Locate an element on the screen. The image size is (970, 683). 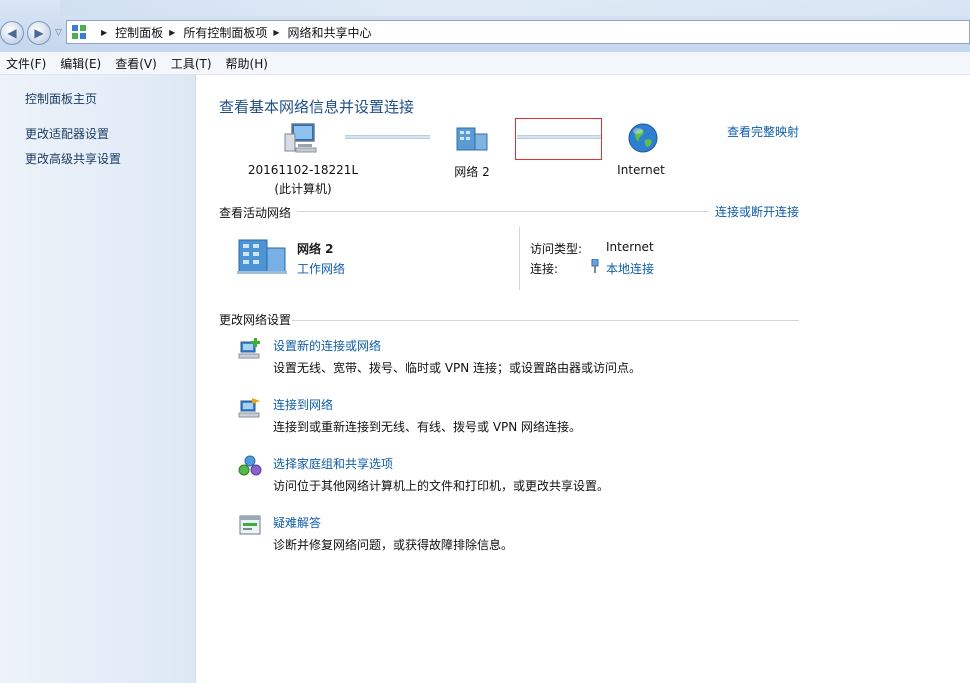
local-connection-link: 本地连接 is located at coordinates (630, 268).